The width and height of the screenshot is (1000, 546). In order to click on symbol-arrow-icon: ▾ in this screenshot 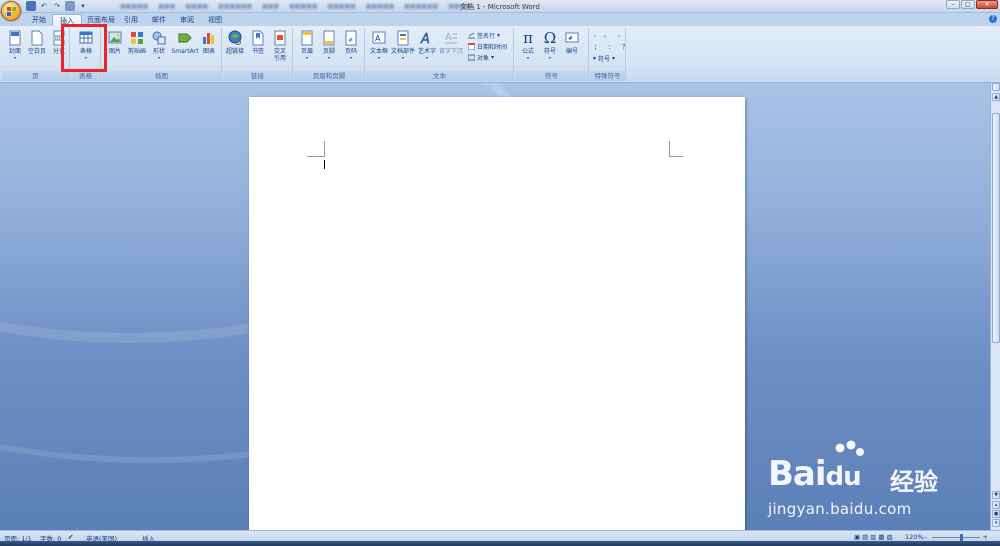, I will do `click(549, 57)`.